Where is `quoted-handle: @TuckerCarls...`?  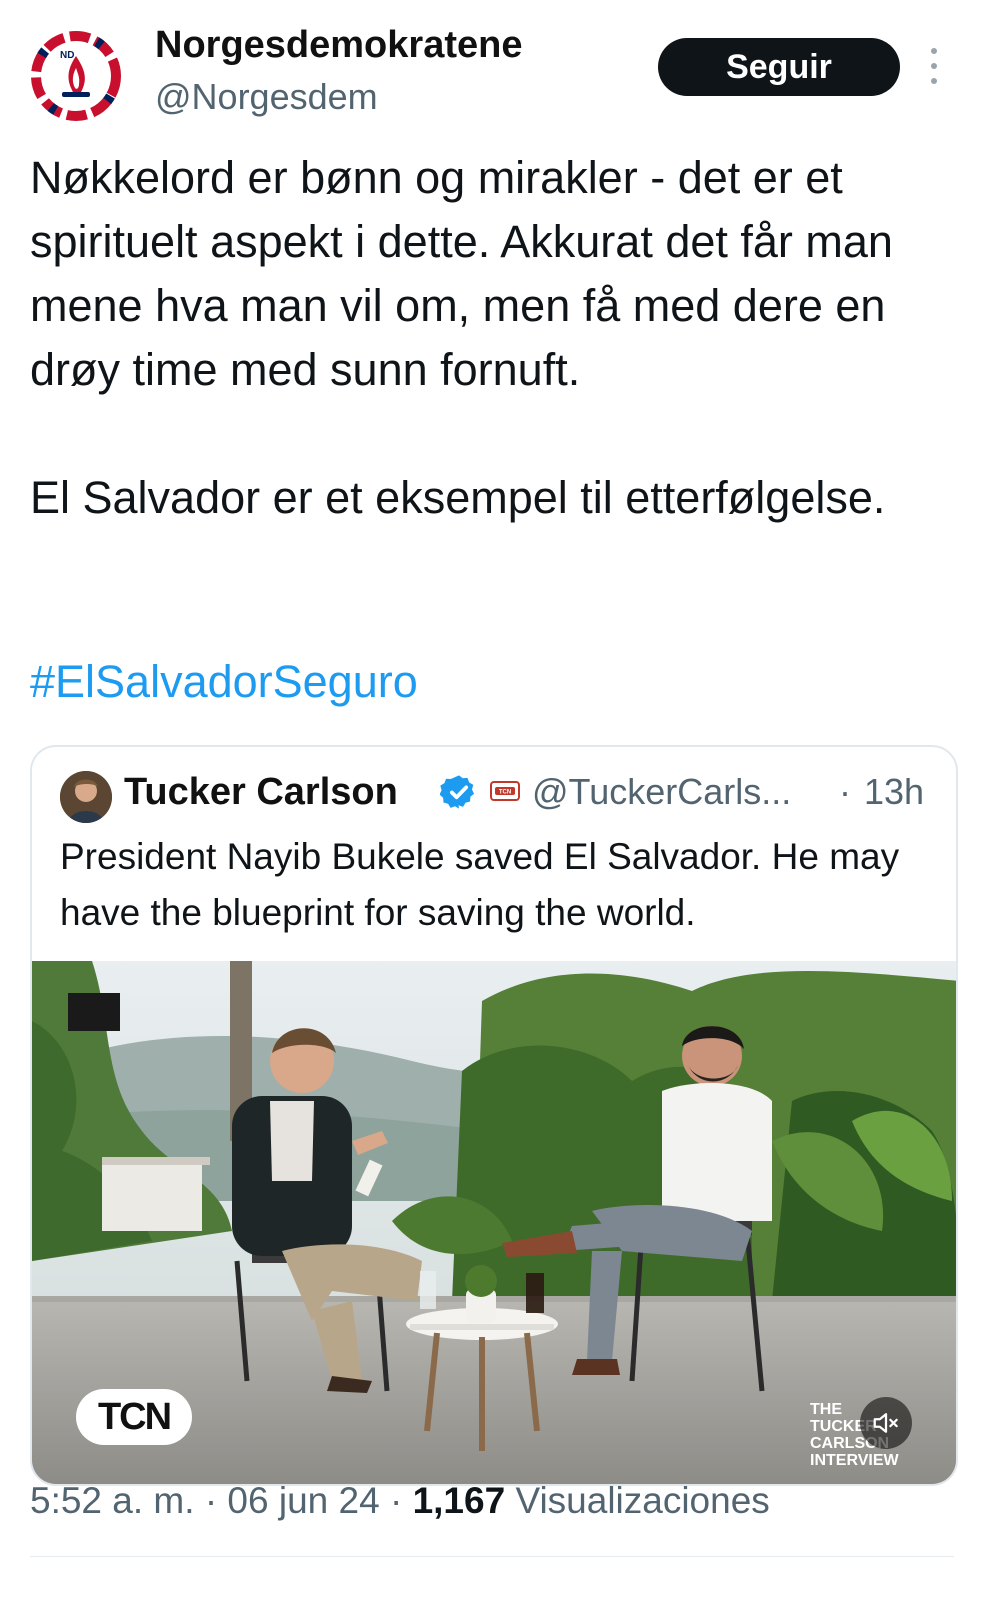
quoted-handle: @TuckerCarls... is located at coordinates (661, 792).